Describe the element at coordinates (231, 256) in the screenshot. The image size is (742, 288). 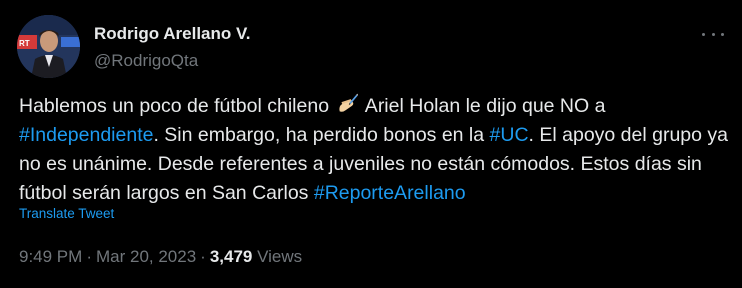
I see `views-count: 3,479` at that location.